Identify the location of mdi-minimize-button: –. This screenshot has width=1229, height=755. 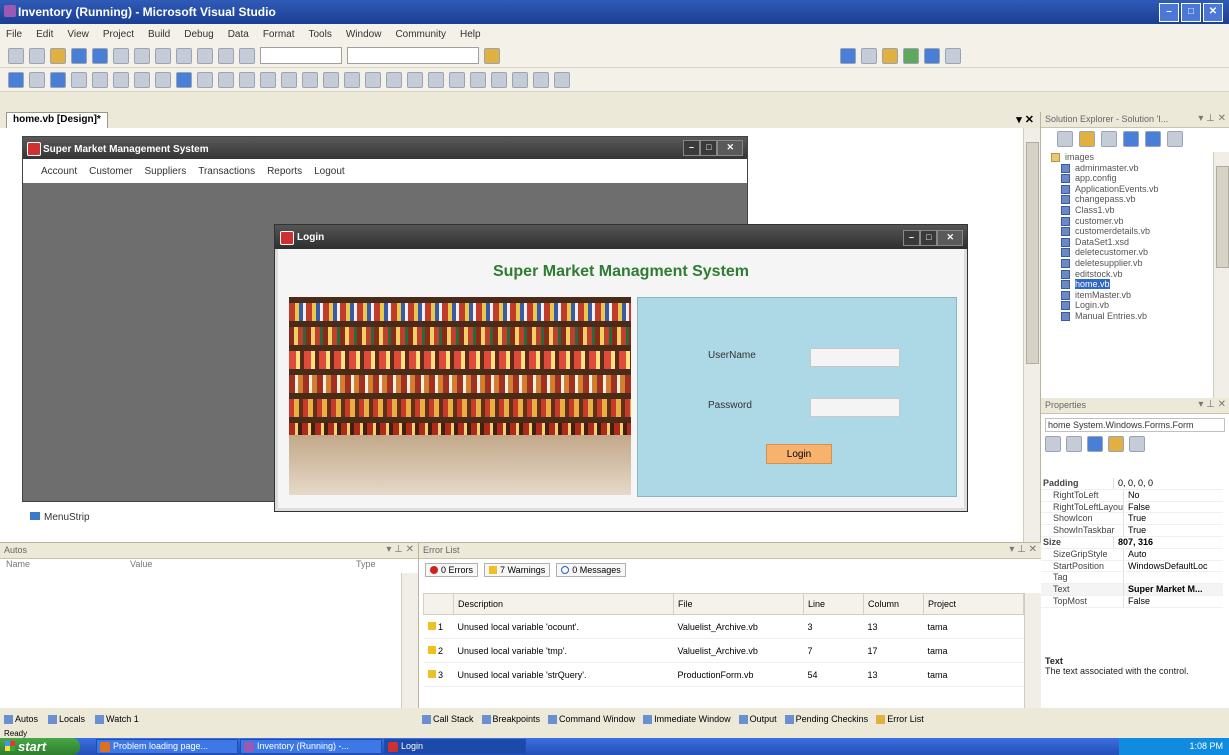
(692, 148).